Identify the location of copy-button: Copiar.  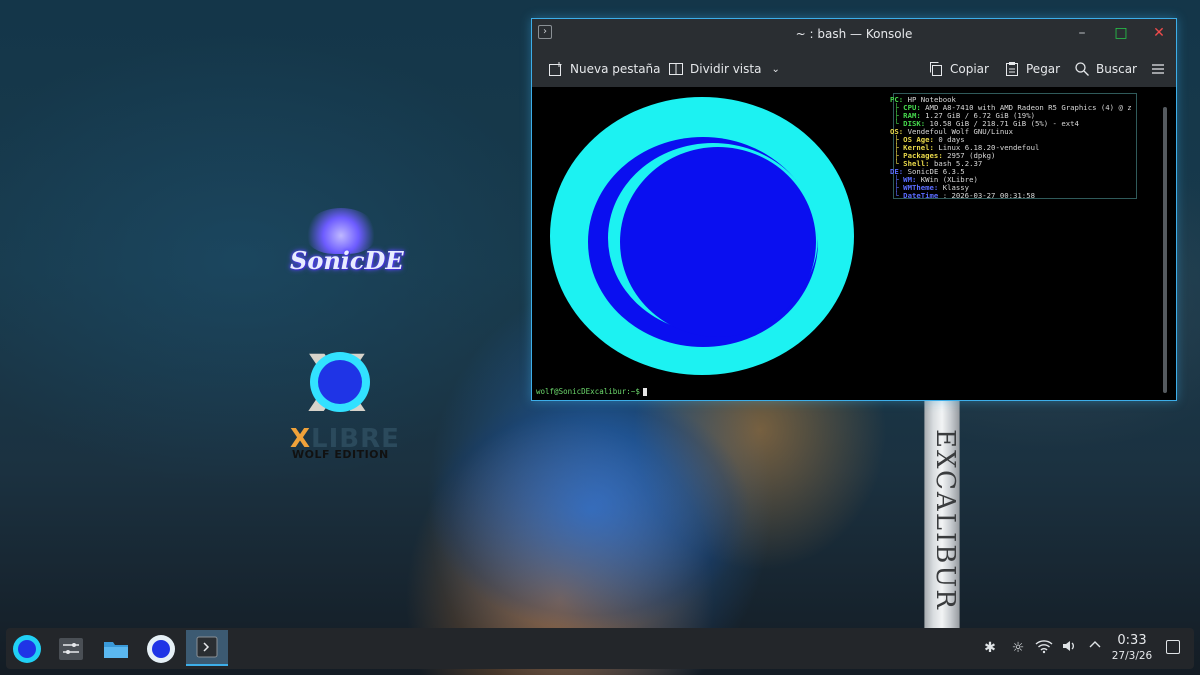
(958, 69).